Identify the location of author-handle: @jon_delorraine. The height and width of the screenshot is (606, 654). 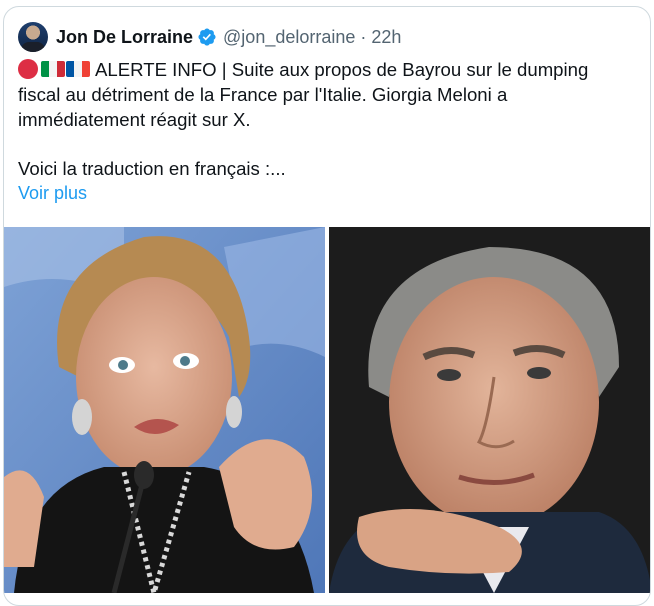
(289, 37).